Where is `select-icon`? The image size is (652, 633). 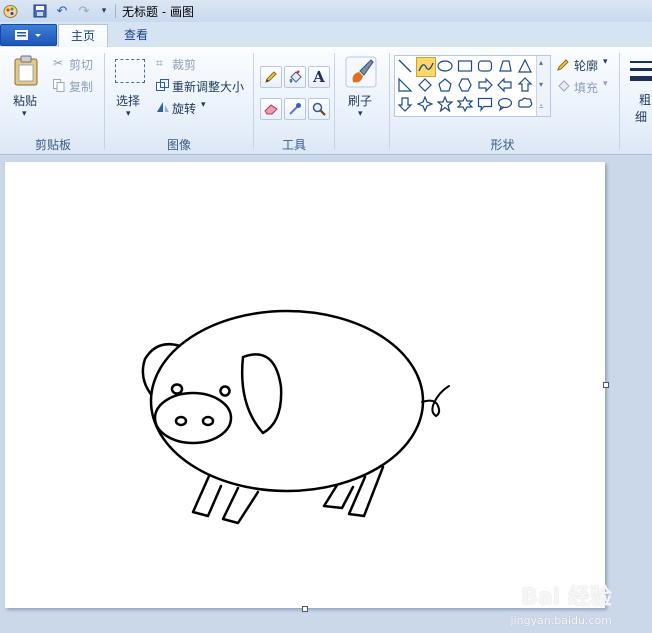
select-icon is located at coordinates (130, 71).